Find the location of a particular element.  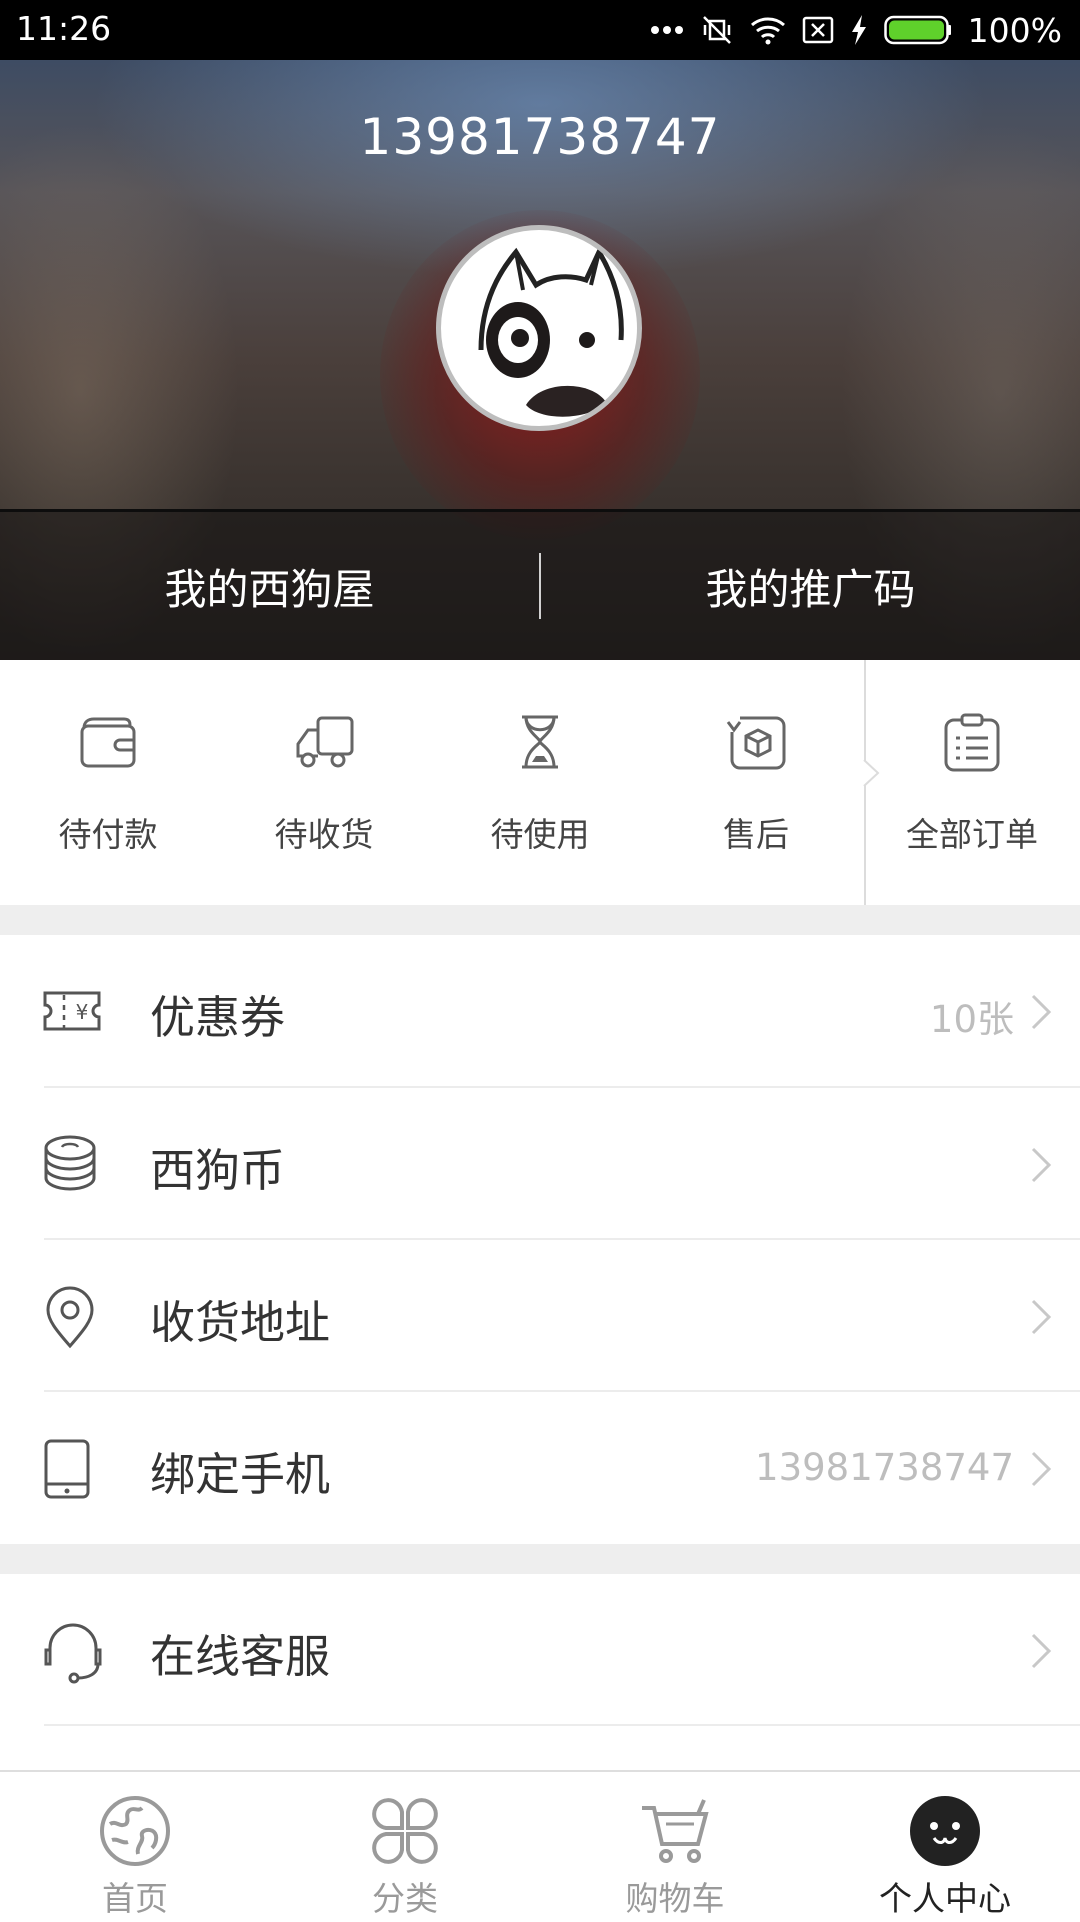

truck-icon is located at coordinates (325, 742).